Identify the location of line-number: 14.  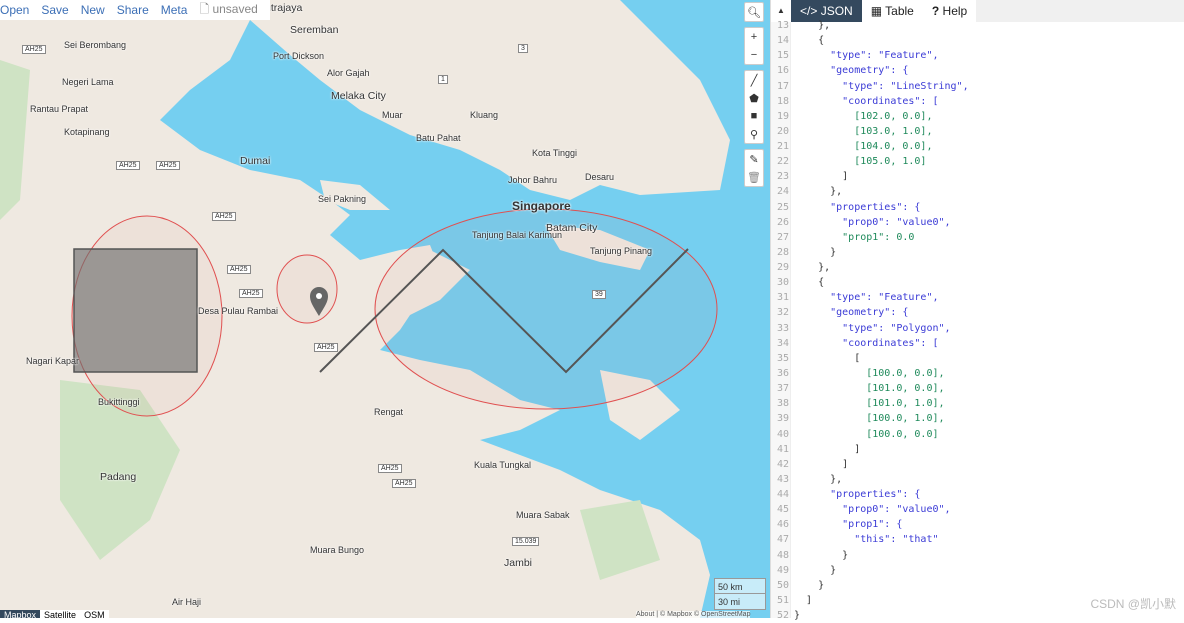
(782, 41).